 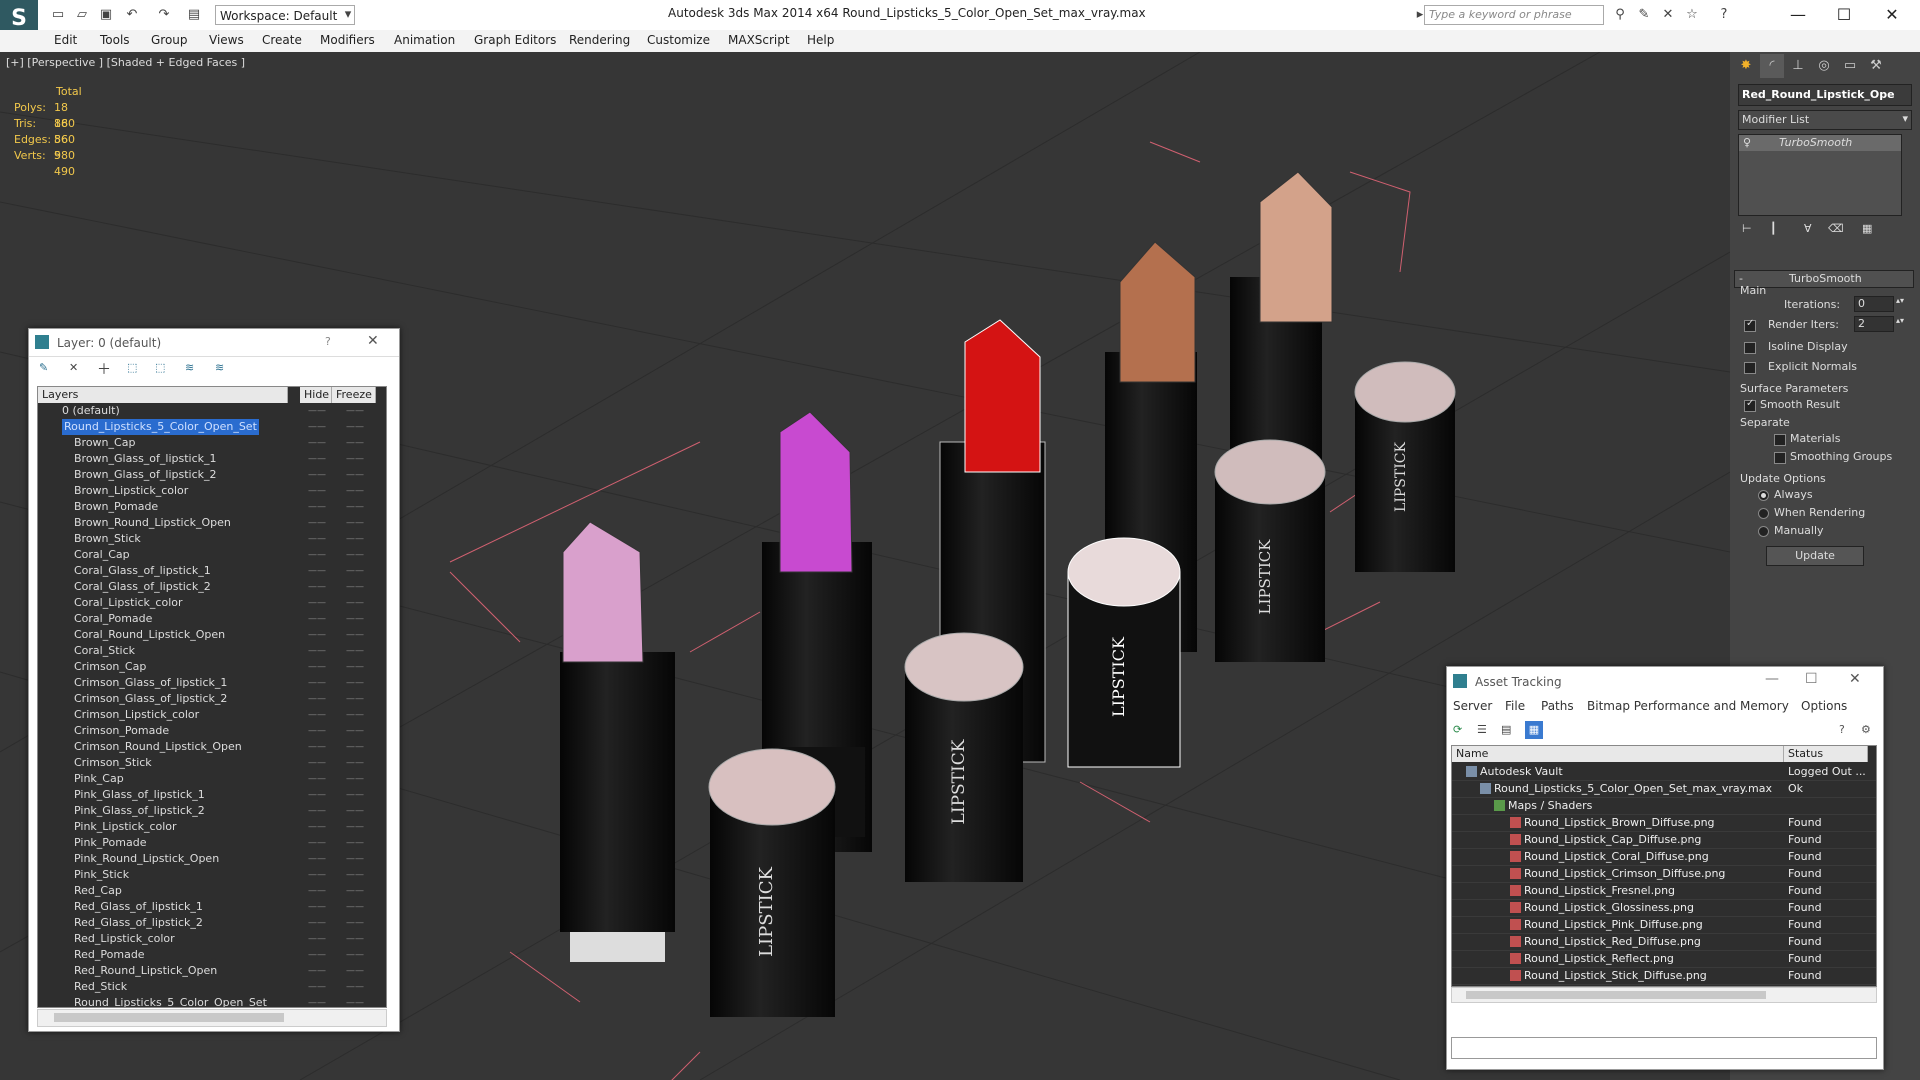 What do you see at coordinates (820, 40) in the screenshot?
I see `menu-help: Help` at bounding box center [820, 40].